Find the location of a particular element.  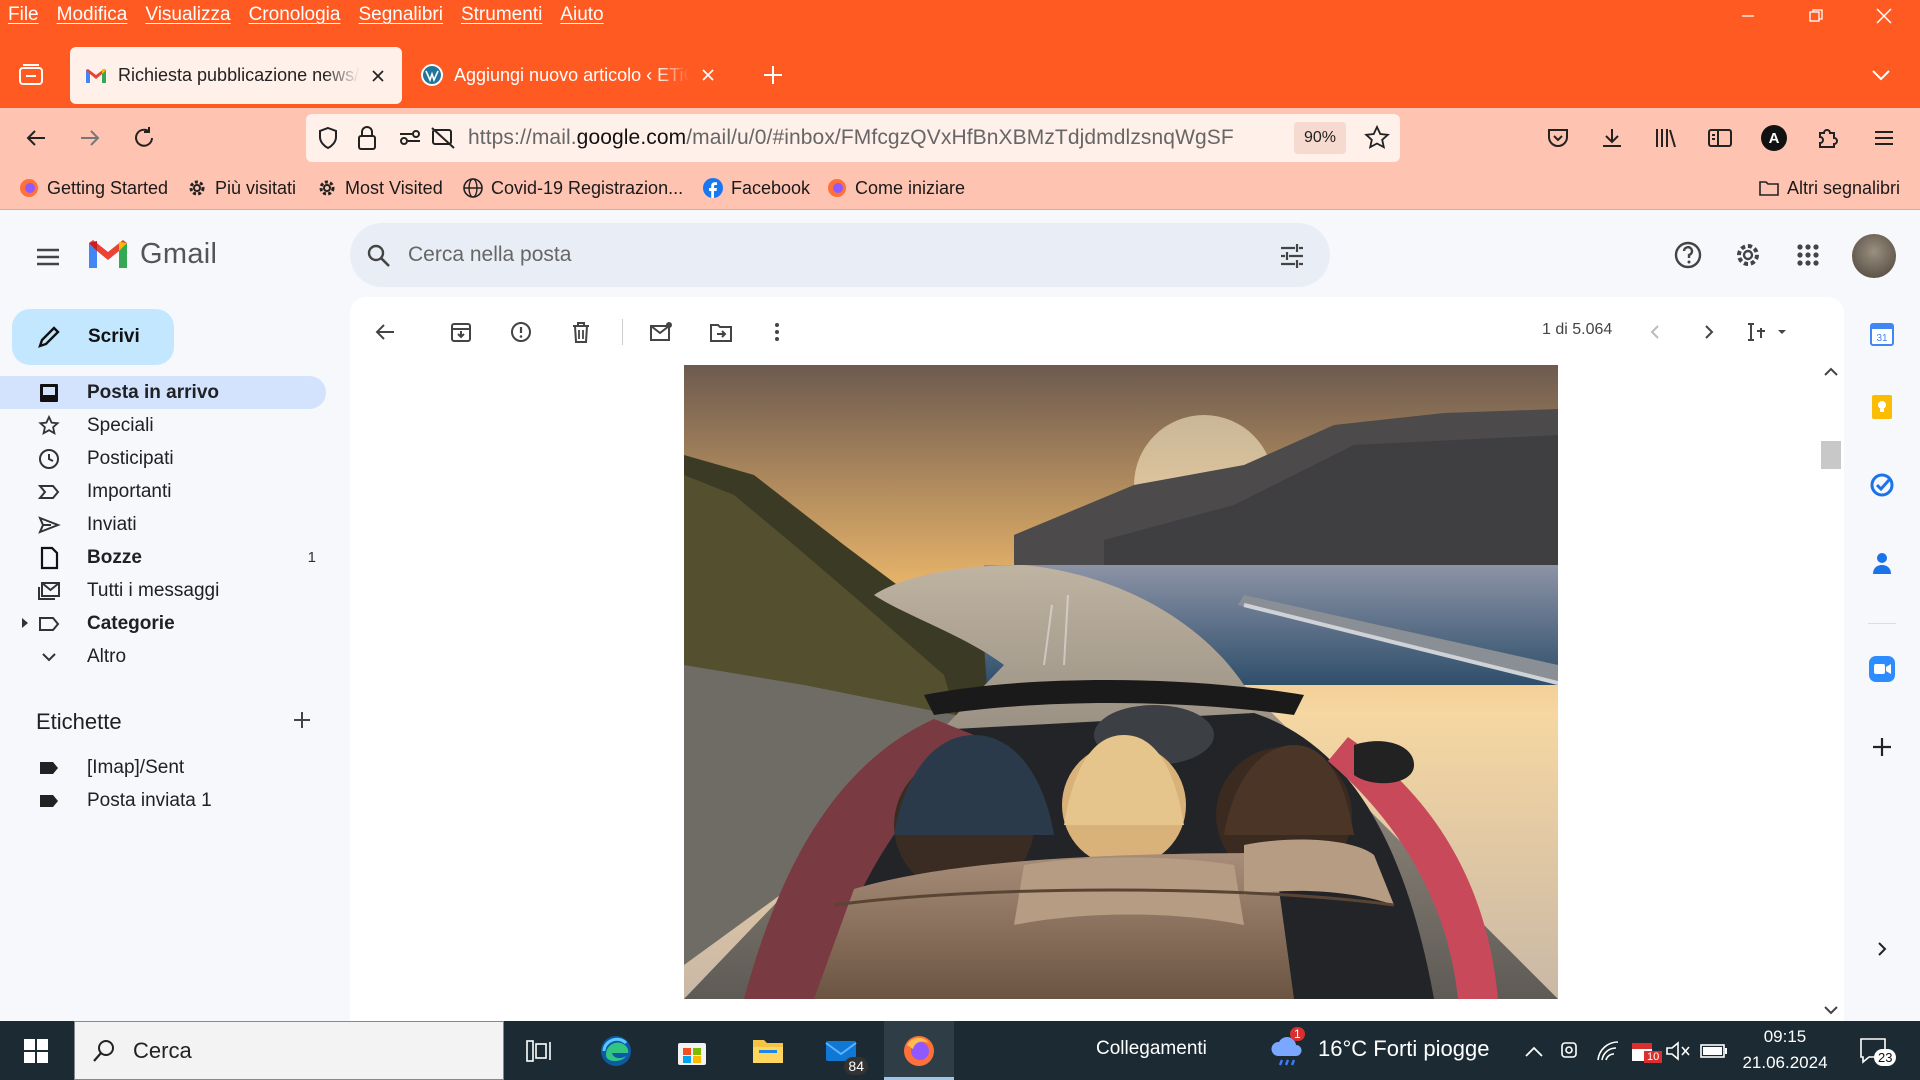

compose-button: Scrivi is located at coordinates (93, 337).